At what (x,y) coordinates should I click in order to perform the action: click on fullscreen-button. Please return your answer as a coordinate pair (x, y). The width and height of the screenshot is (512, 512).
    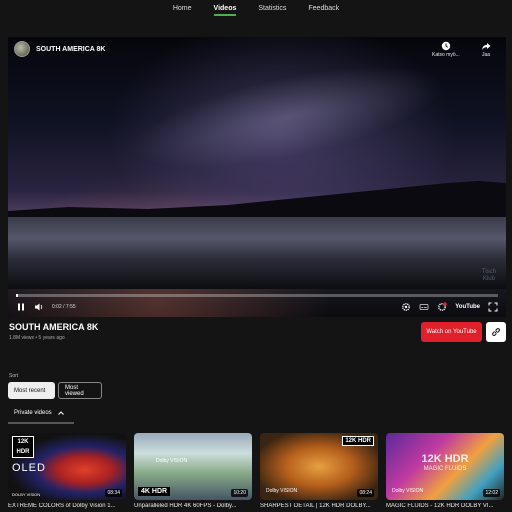
    Looking at the image, I should click on (493, 307).